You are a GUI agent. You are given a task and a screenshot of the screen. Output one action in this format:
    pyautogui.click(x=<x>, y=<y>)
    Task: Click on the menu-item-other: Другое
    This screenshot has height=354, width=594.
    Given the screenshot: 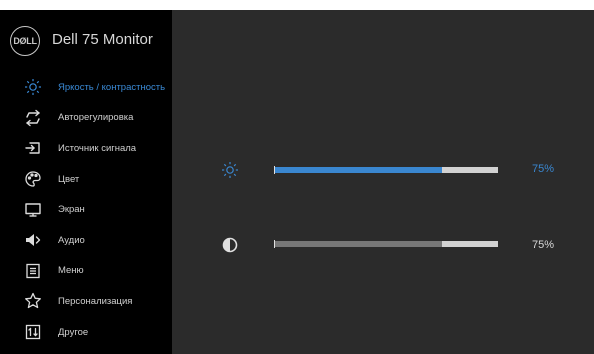 What is the action you would take?
    pyautogui.click(x=86, y=332)
    